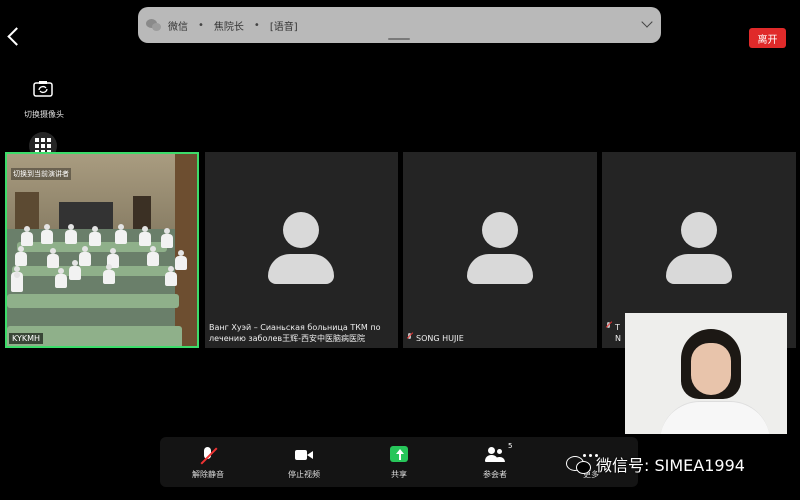 The width and height of the screenshot is (800, 500). Describe the element at coordinates (178, 27) in the screenshot. I see `banner-app: 微信` at that location.